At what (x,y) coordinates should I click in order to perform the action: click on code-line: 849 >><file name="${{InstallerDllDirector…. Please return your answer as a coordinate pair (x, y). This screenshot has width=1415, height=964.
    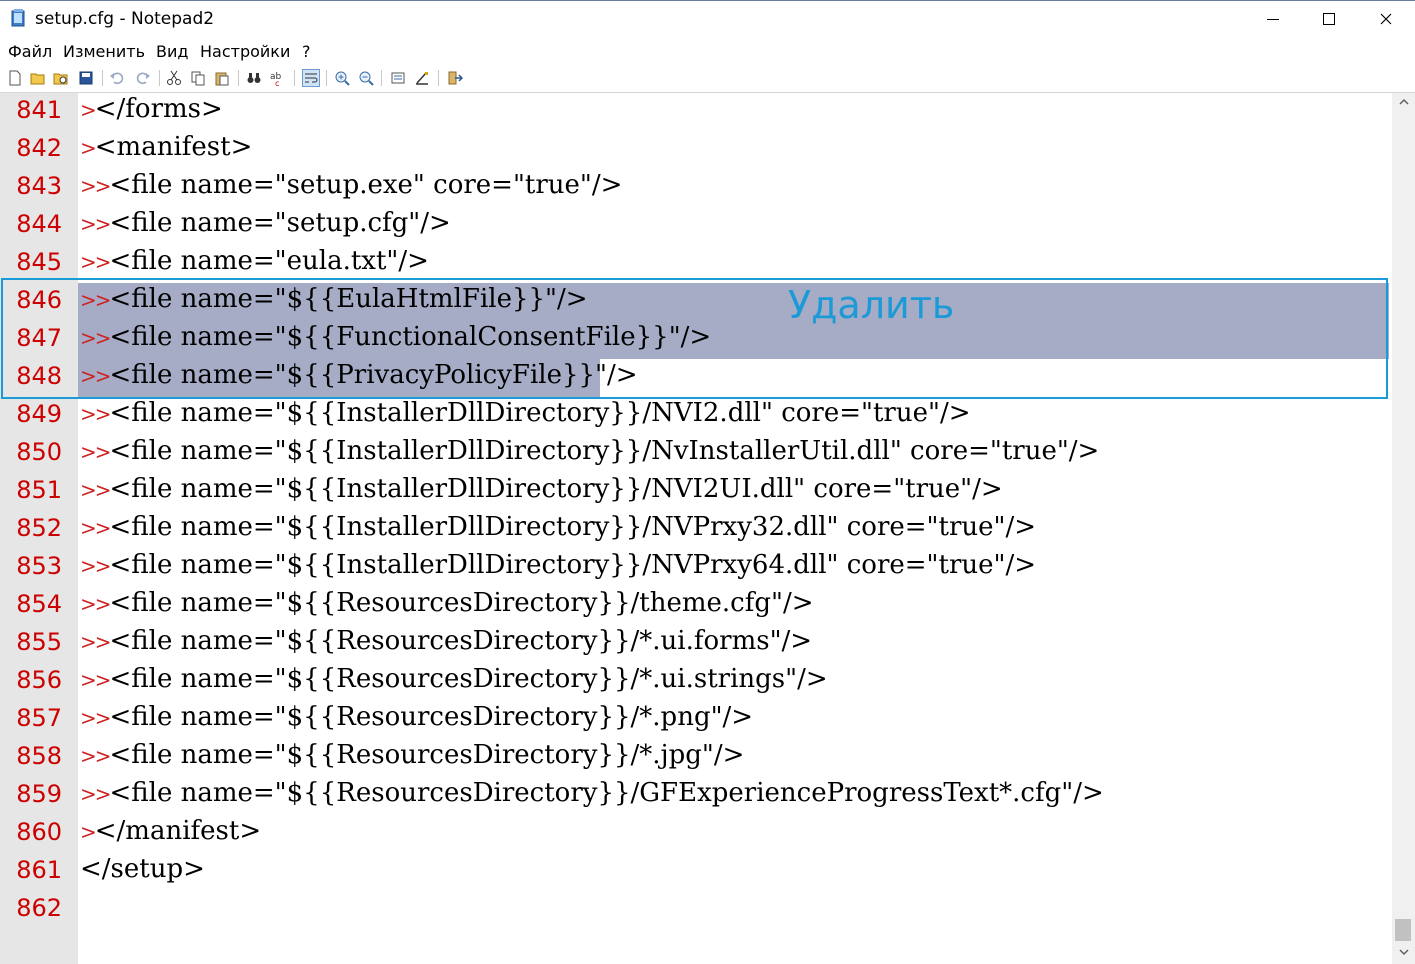
    Looking at the image, I should click on (696, 416).